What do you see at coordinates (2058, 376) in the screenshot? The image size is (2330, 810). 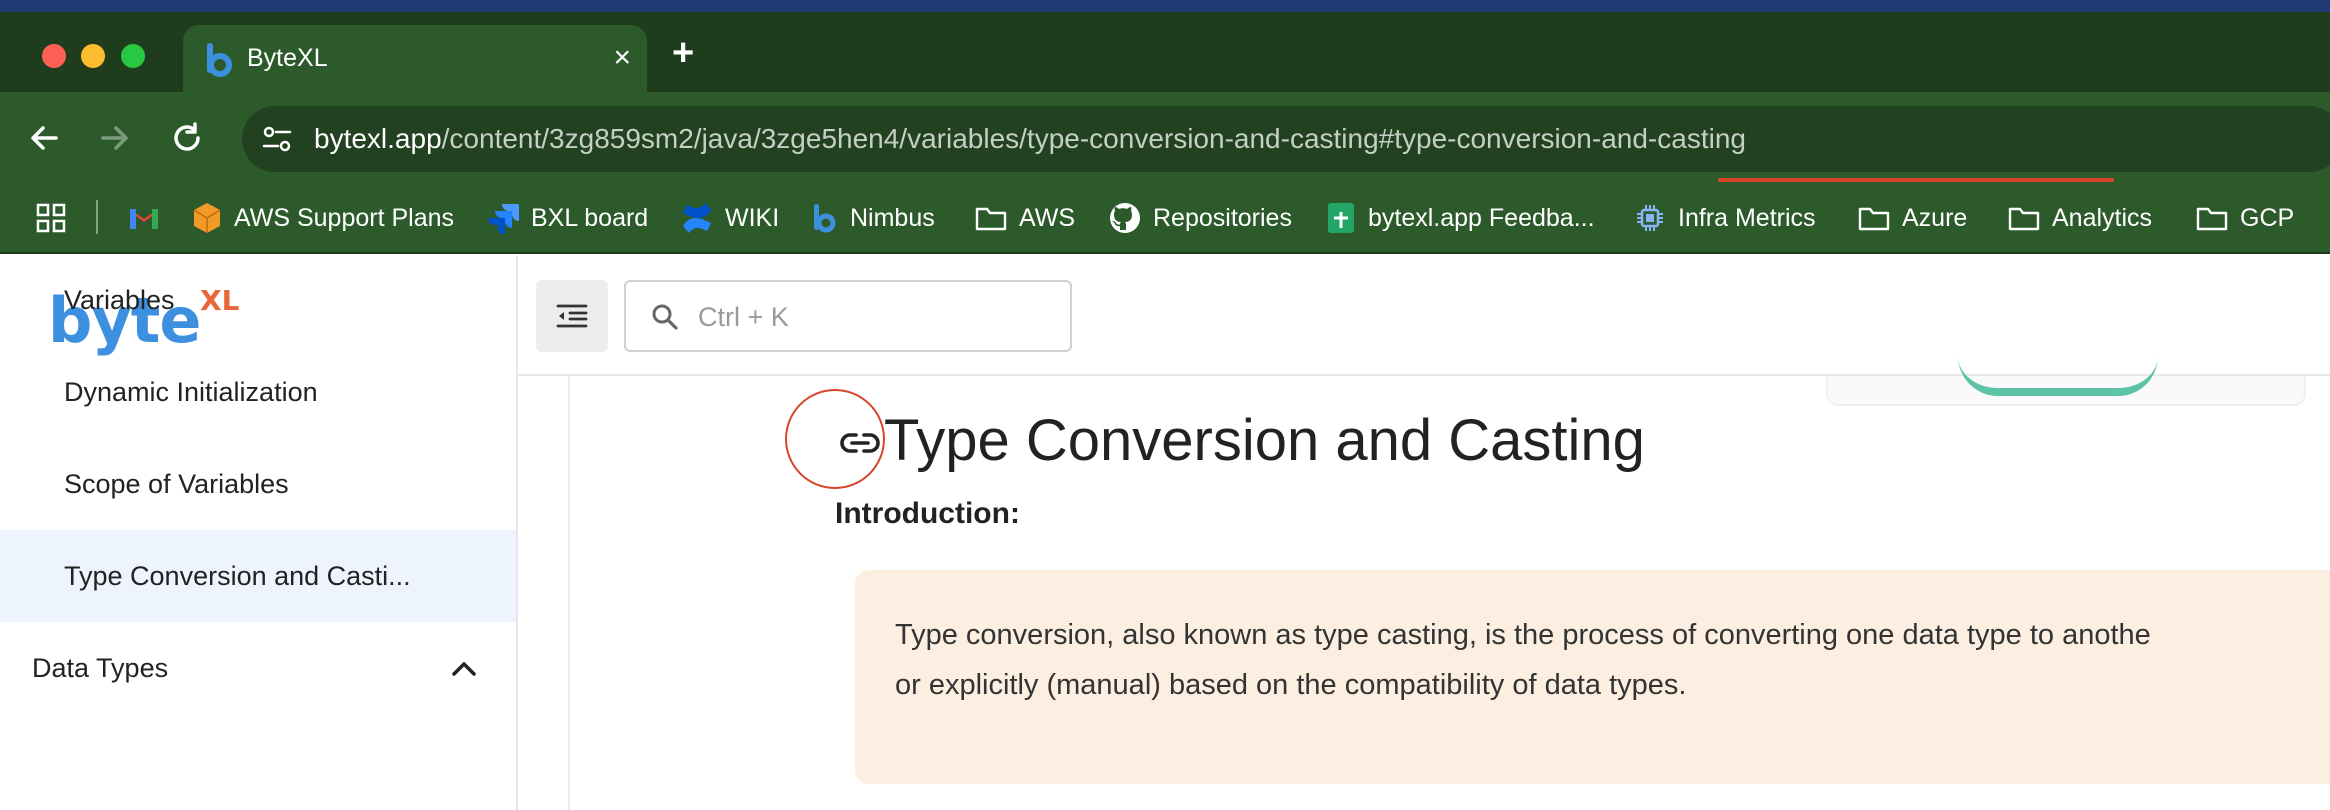 I see `decorative-teal-arc` at bounding box center [2058, 376].